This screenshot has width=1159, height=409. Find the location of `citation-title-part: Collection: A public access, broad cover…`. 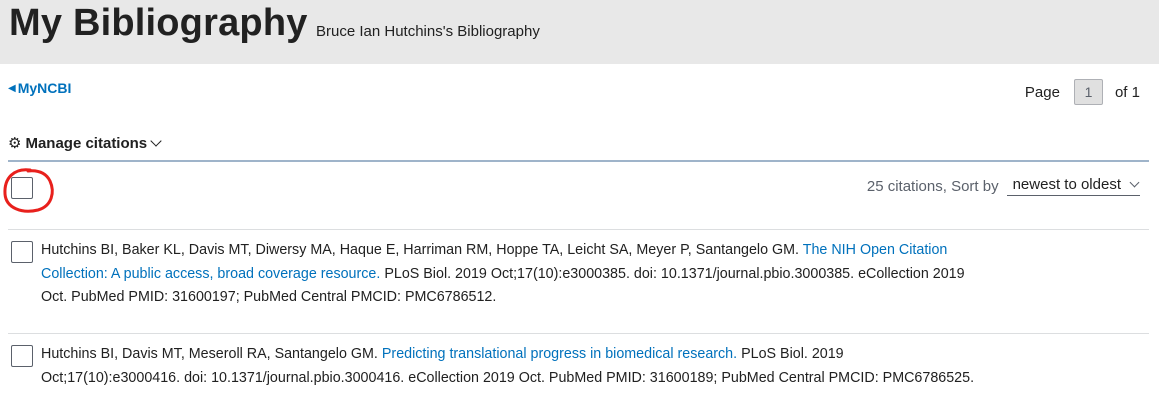

citation-title-part: Collection: A public access, broad cover… is located at coordinates (211, 273).